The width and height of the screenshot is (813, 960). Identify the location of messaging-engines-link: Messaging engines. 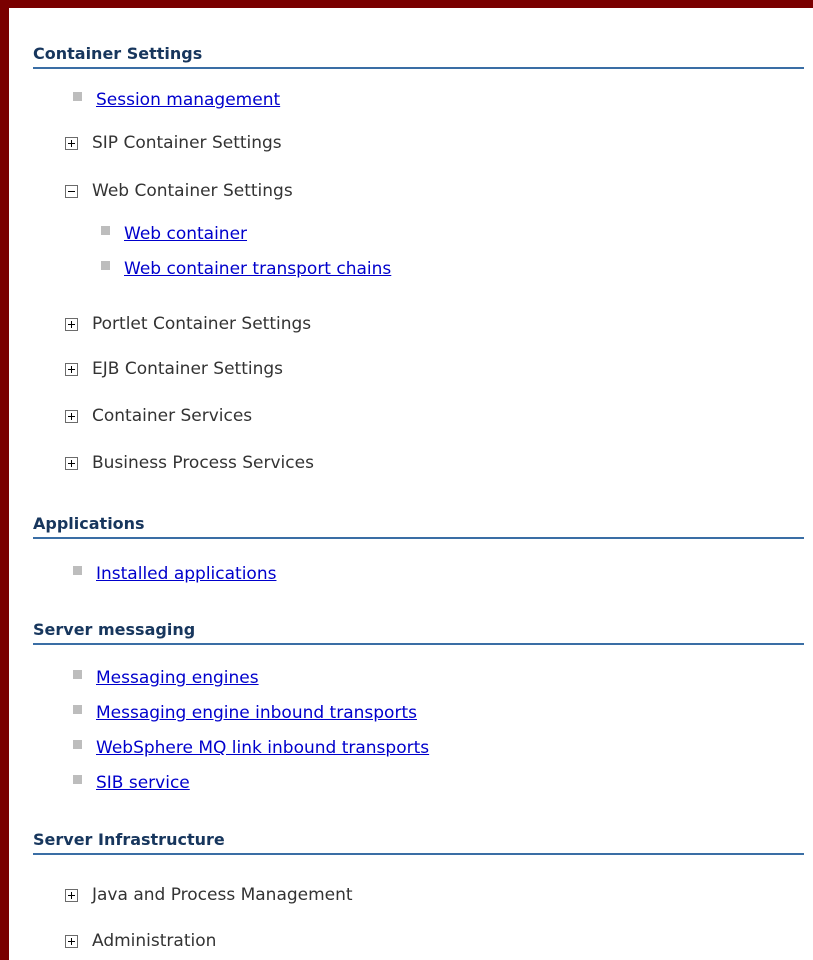
(177, 678).